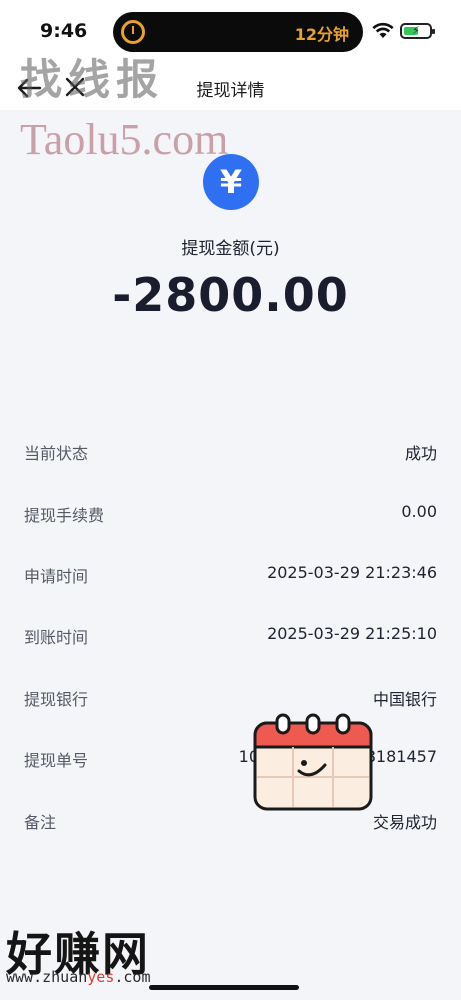 The image size is (461, 1000). I want to click on detail-row-order-number: 提现单号 10 8181457, so click(230, 759).